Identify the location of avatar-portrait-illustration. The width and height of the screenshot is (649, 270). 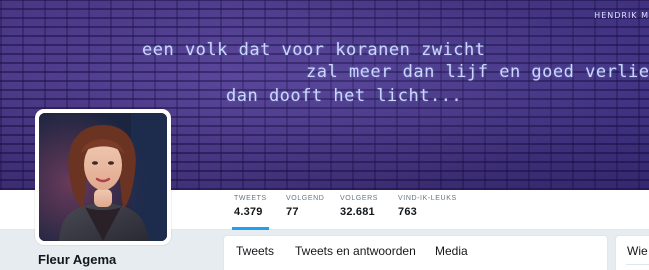
(103, 177).